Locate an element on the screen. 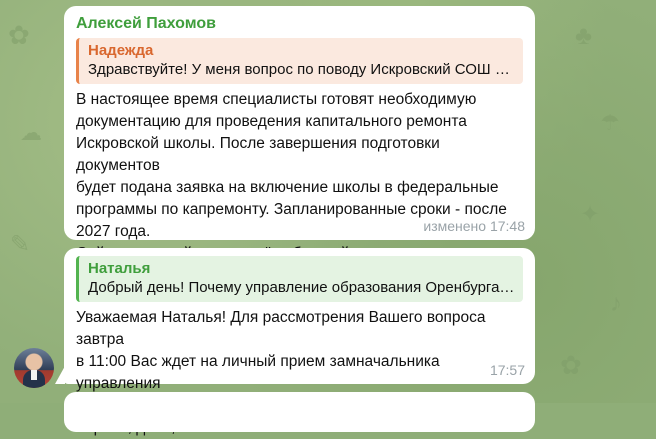 Image resolution: width=656 pixels, height=439 pixels. avatar is located at coordinates (34, 368).